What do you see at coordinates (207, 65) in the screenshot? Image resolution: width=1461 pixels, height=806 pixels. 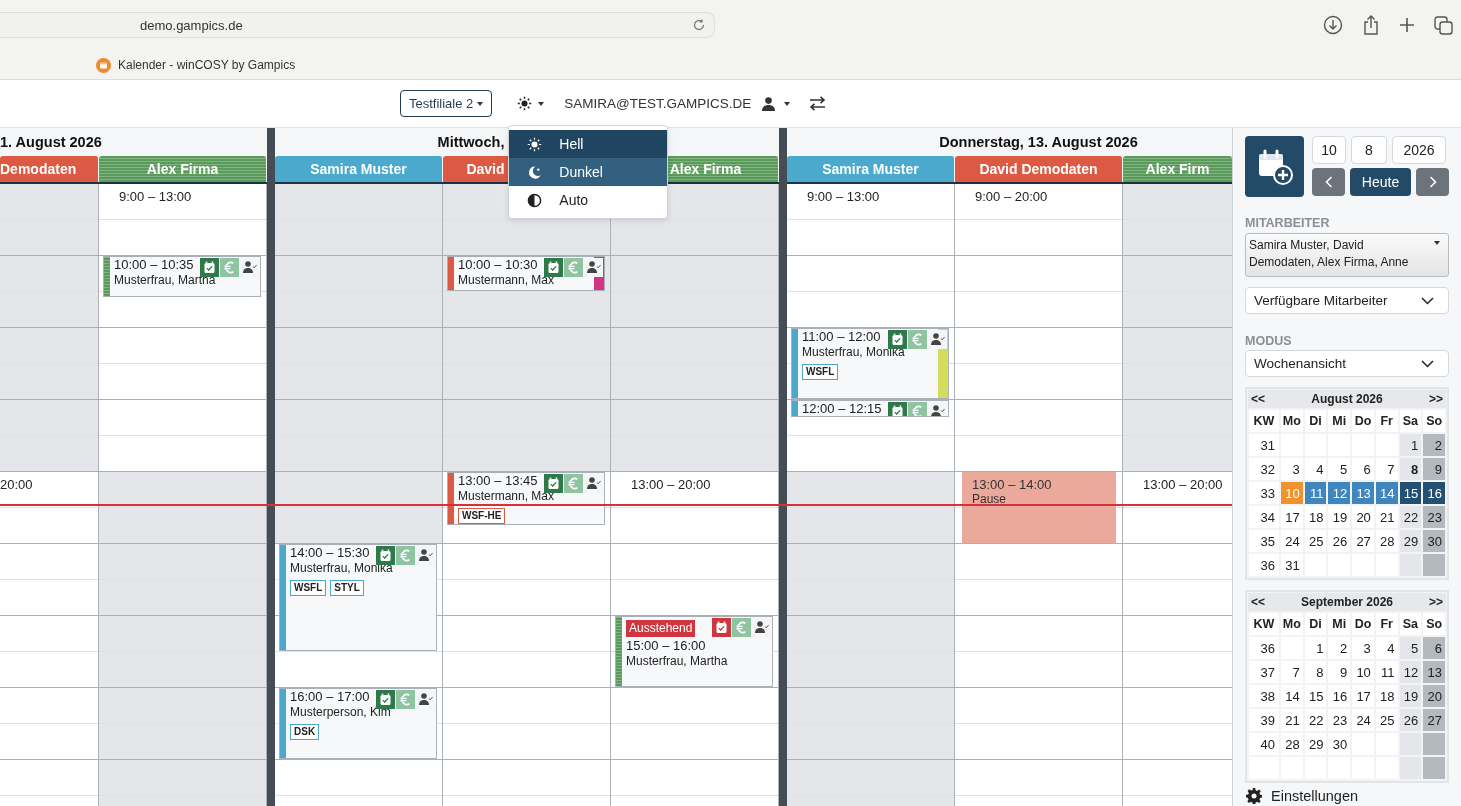 I see `tab-title: Kalender - winCOSY by Gampics` at bounding box center [207, 65].